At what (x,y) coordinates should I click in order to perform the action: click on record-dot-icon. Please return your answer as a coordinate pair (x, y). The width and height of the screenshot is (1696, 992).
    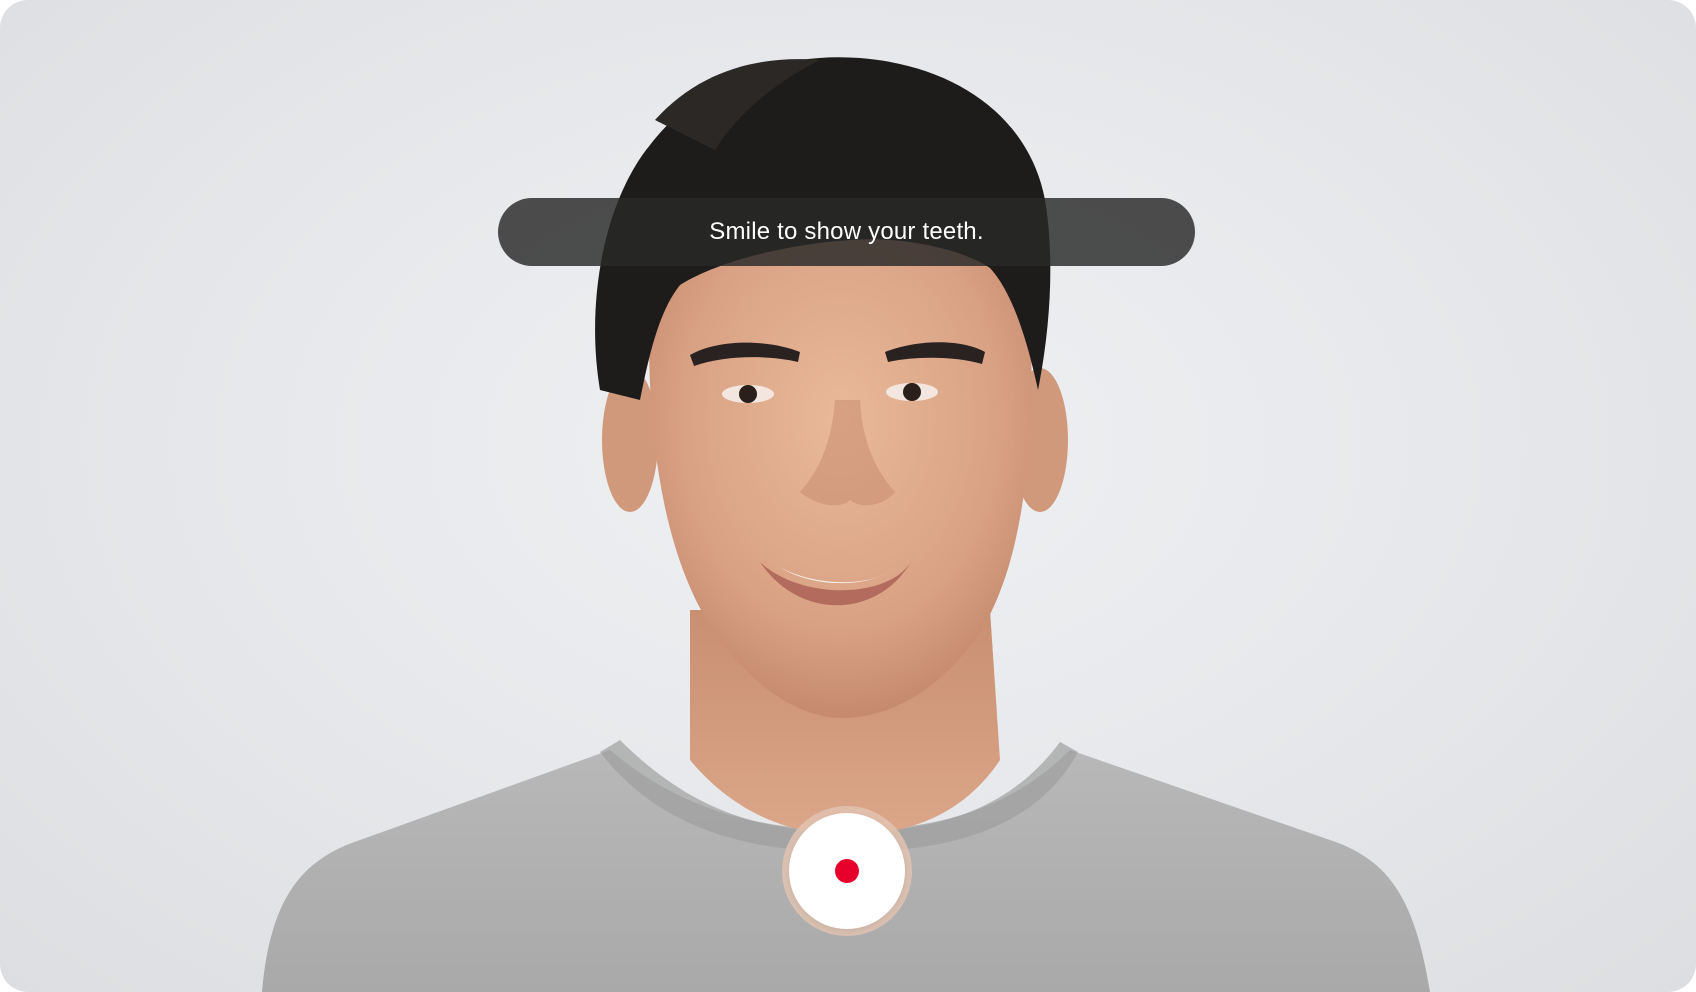
    Looking at the image, I should click on (847, 871).